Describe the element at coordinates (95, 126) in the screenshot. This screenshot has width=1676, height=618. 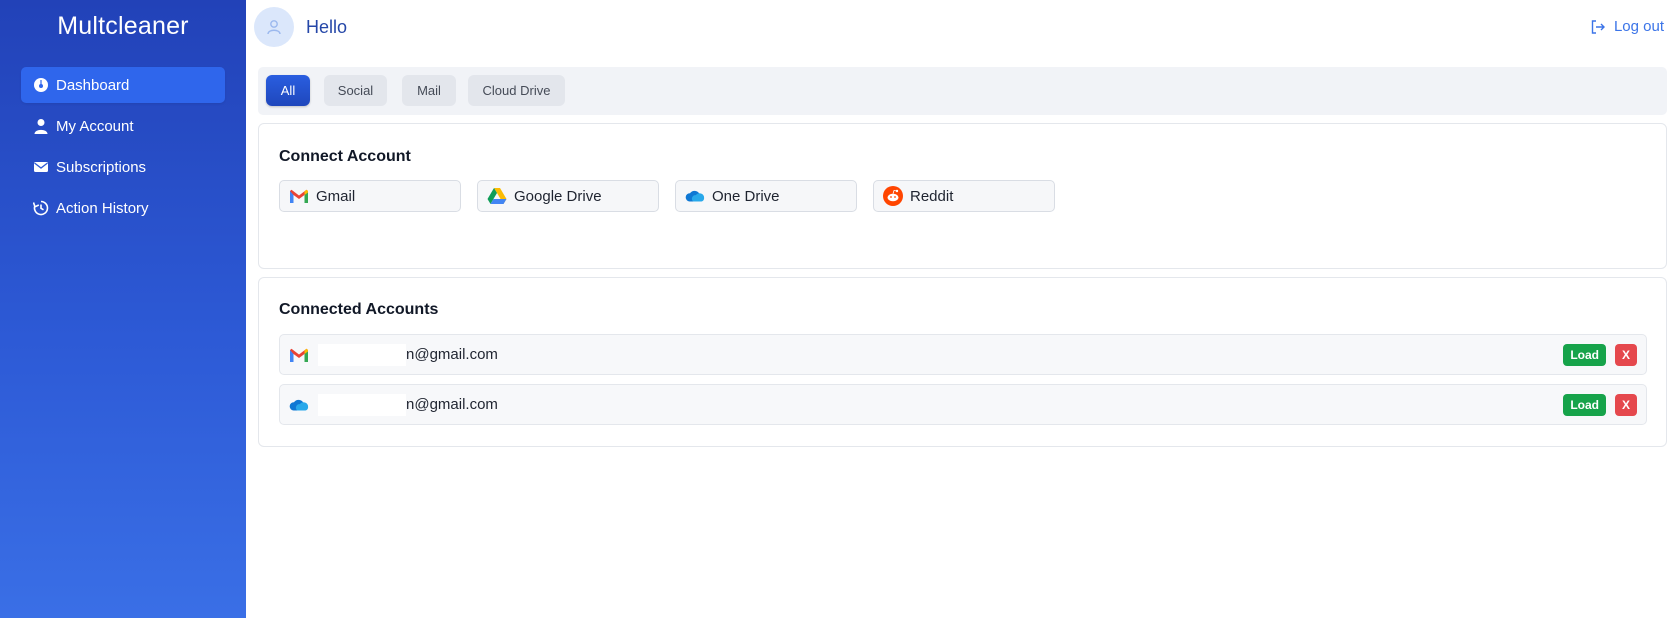
I see `sidebar-item-label: My Account` at that location.